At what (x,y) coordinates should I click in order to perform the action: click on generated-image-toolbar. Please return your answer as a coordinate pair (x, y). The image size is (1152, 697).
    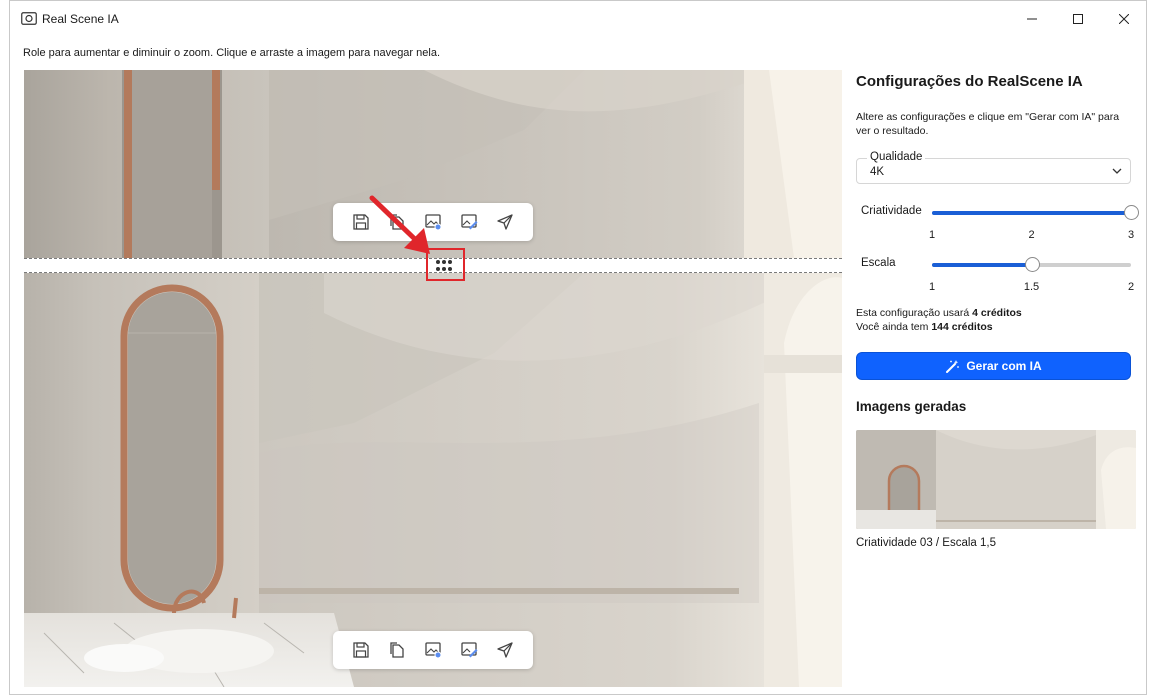
    Looking at the image, I should click on (433, 650).